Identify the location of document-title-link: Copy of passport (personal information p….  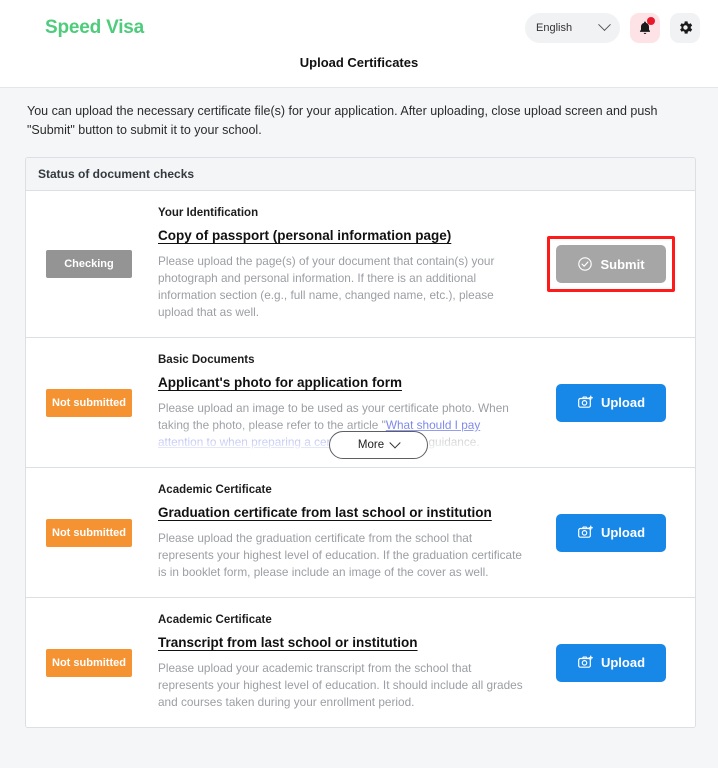
(304, 235).